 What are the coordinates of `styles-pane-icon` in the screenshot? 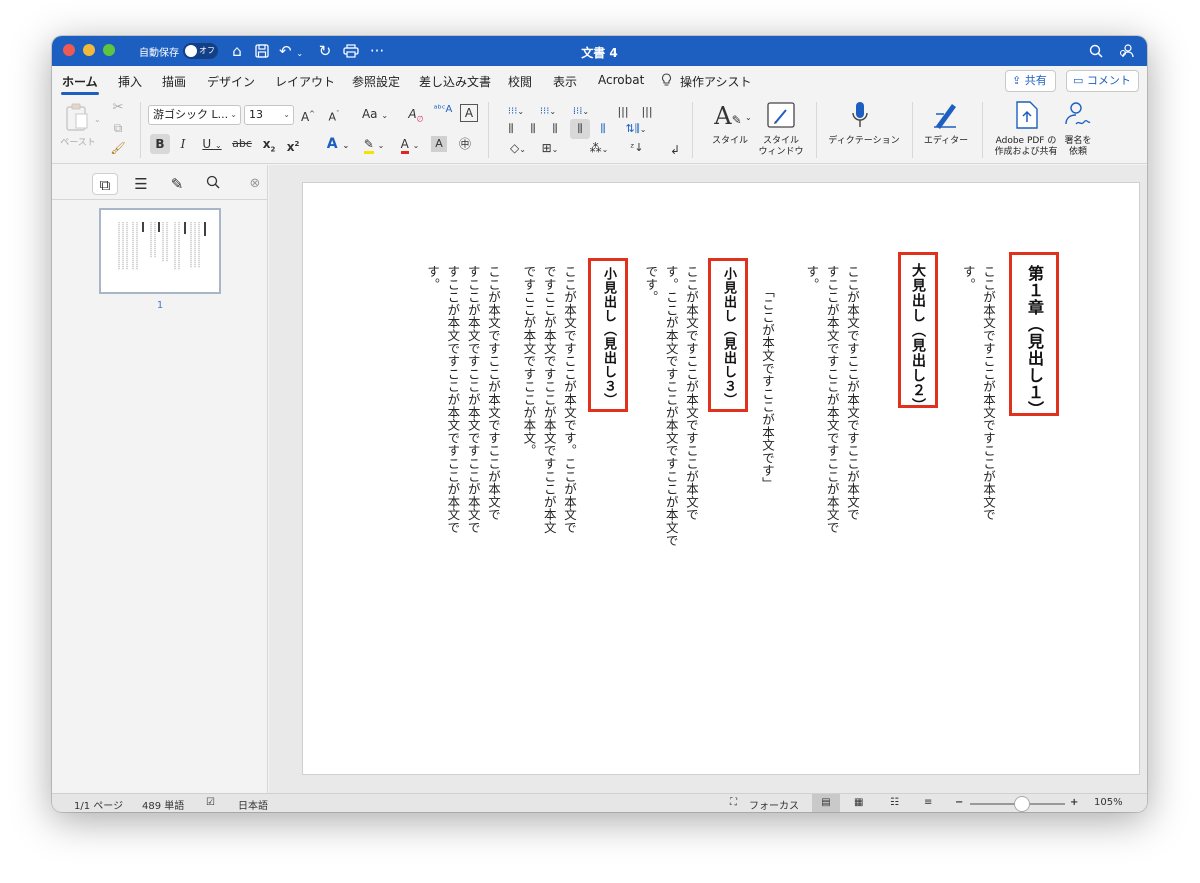 It's located at (781, 115).